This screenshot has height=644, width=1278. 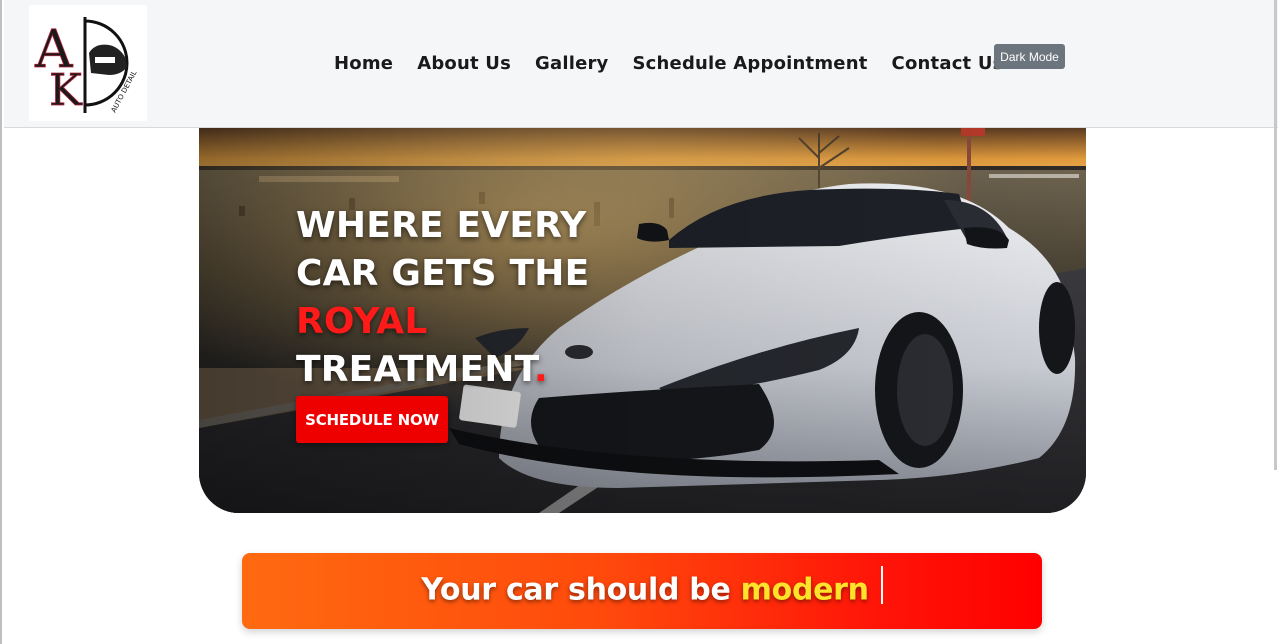 What do you see at coordinates (66, 90) in the screenshot?
I see `logo-letter-k: K` at bounding box center [66, 90].